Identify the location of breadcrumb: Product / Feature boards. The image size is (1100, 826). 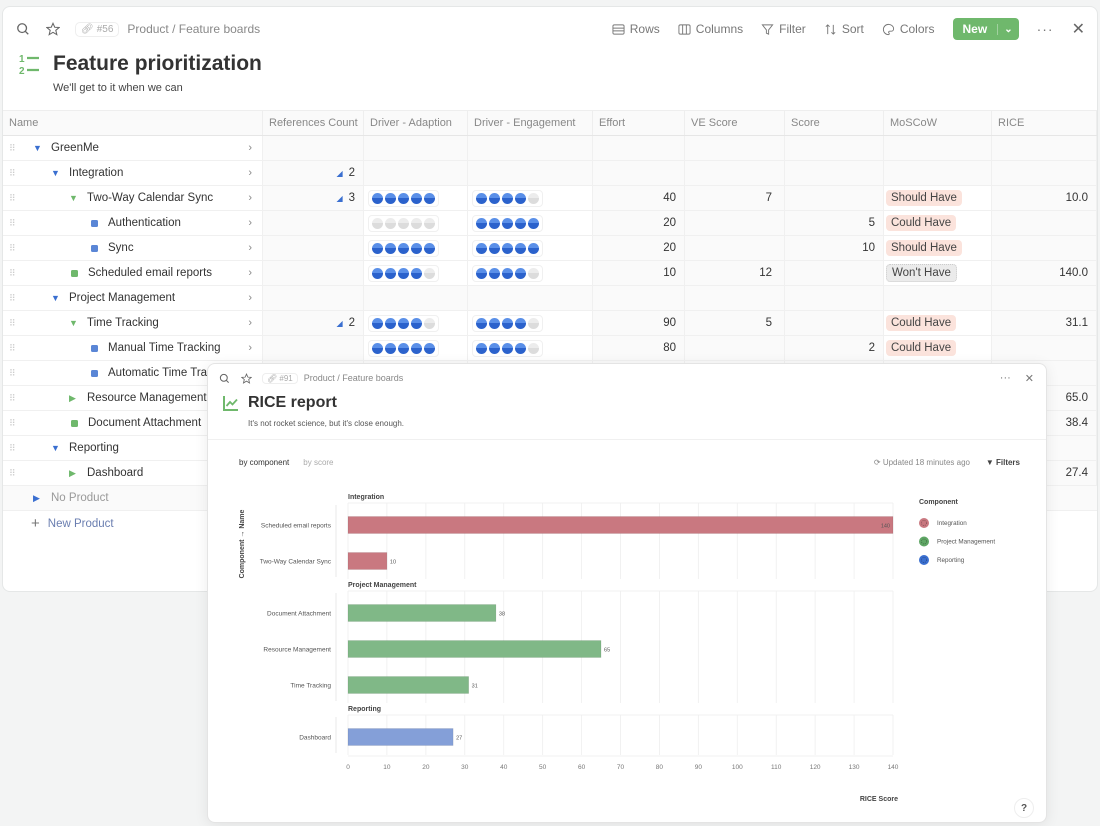
(193, 29).